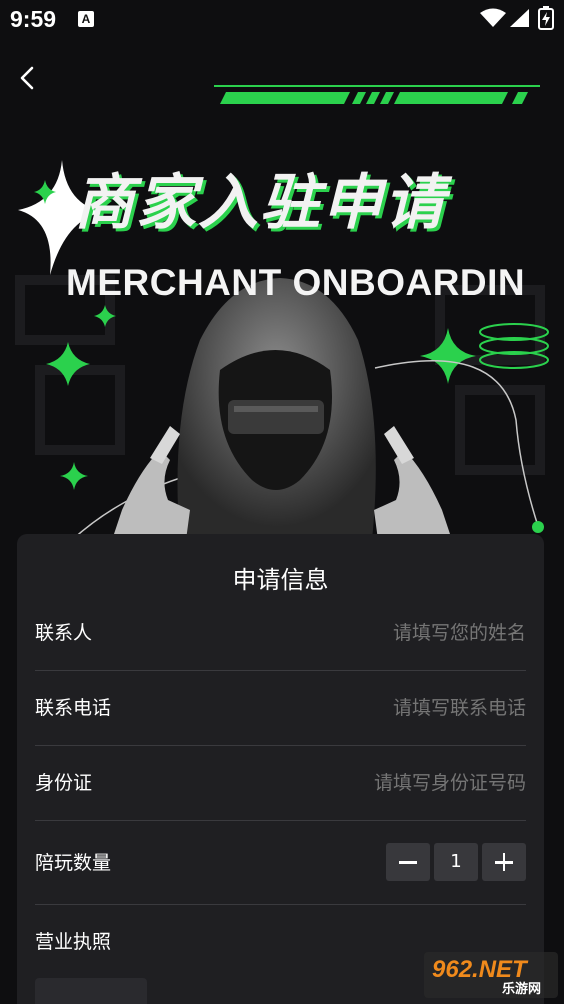  Describe the element at coordinates (282, 20) in the screenshot. I see `status-bar: 9:59 A` at that location.